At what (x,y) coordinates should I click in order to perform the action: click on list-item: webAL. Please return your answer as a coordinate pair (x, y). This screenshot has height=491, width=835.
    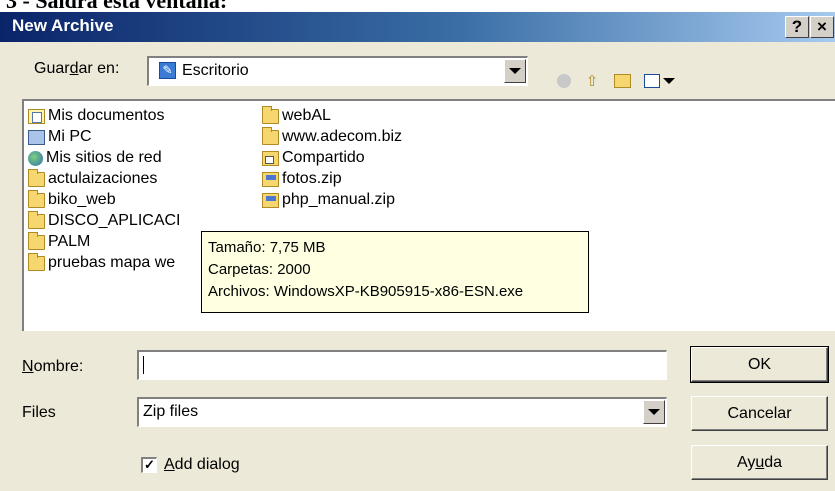
    Looking at the image, I should click on (296, 115).